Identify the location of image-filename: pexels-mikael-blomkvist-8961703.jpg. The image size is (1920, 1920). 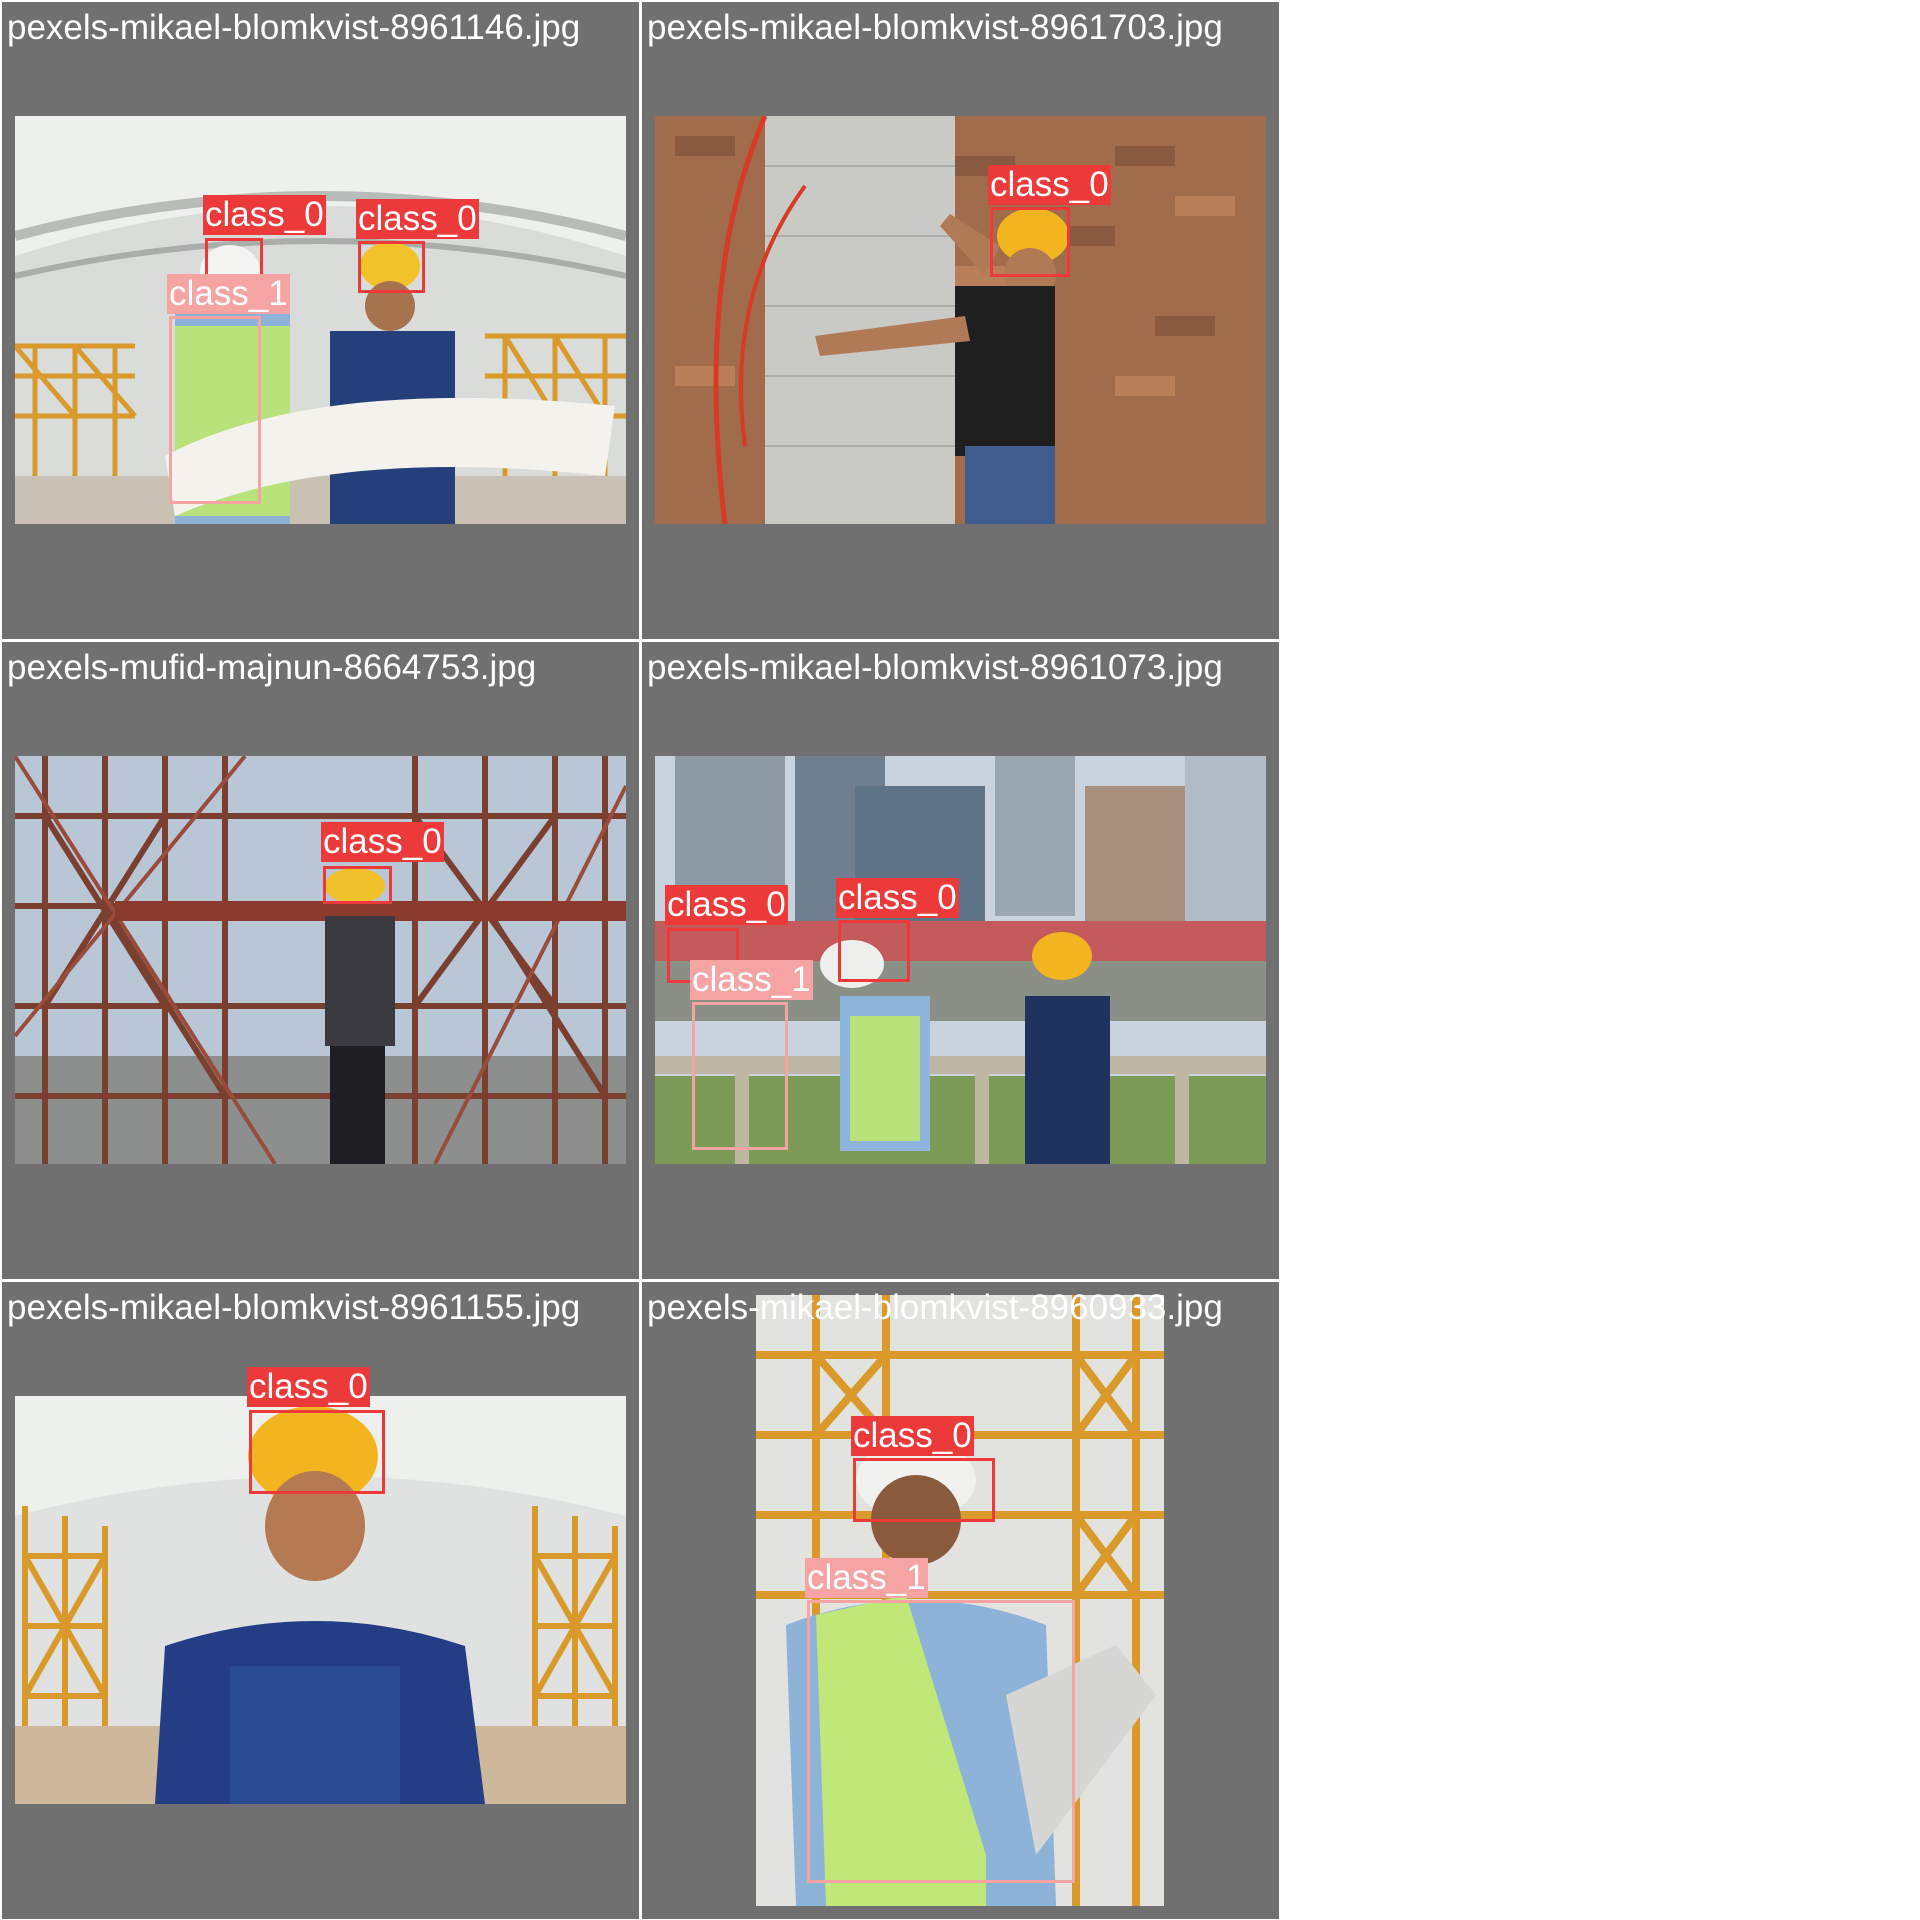
(935, 27).